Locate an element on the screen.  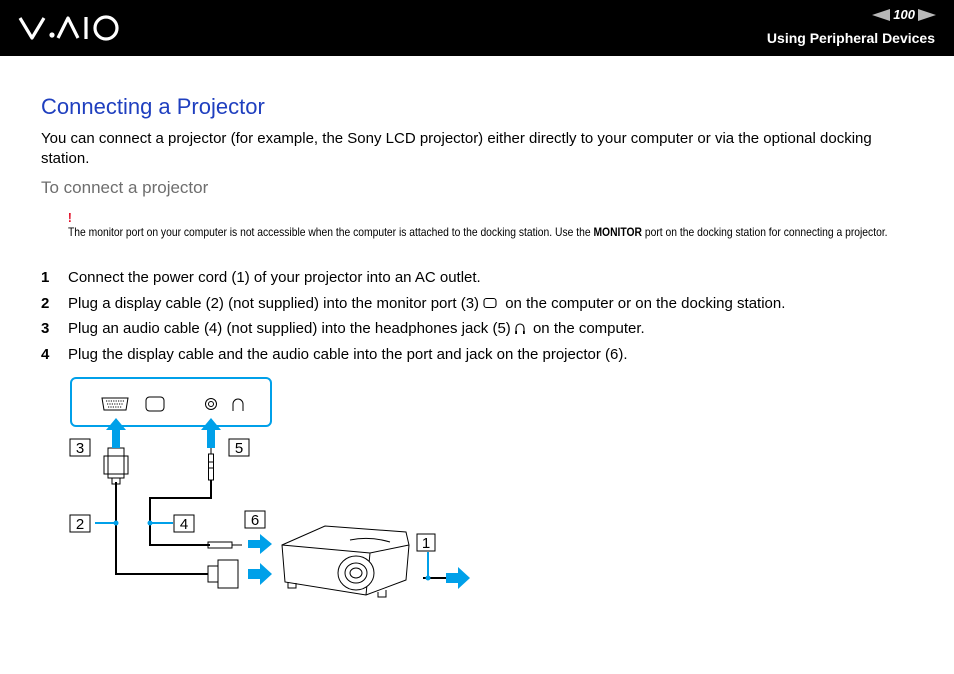
svg-text: 5 is located at coordinates (239, 448).